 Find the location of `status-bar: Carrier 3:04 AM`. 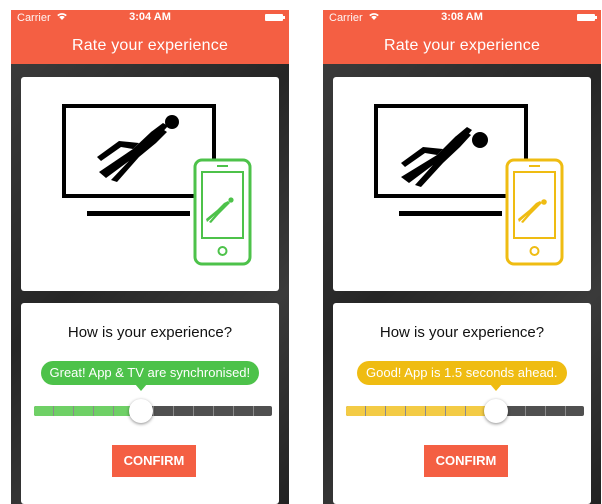

status-bar: Carrier 3:04 AM is located at coordinates (150, 18).